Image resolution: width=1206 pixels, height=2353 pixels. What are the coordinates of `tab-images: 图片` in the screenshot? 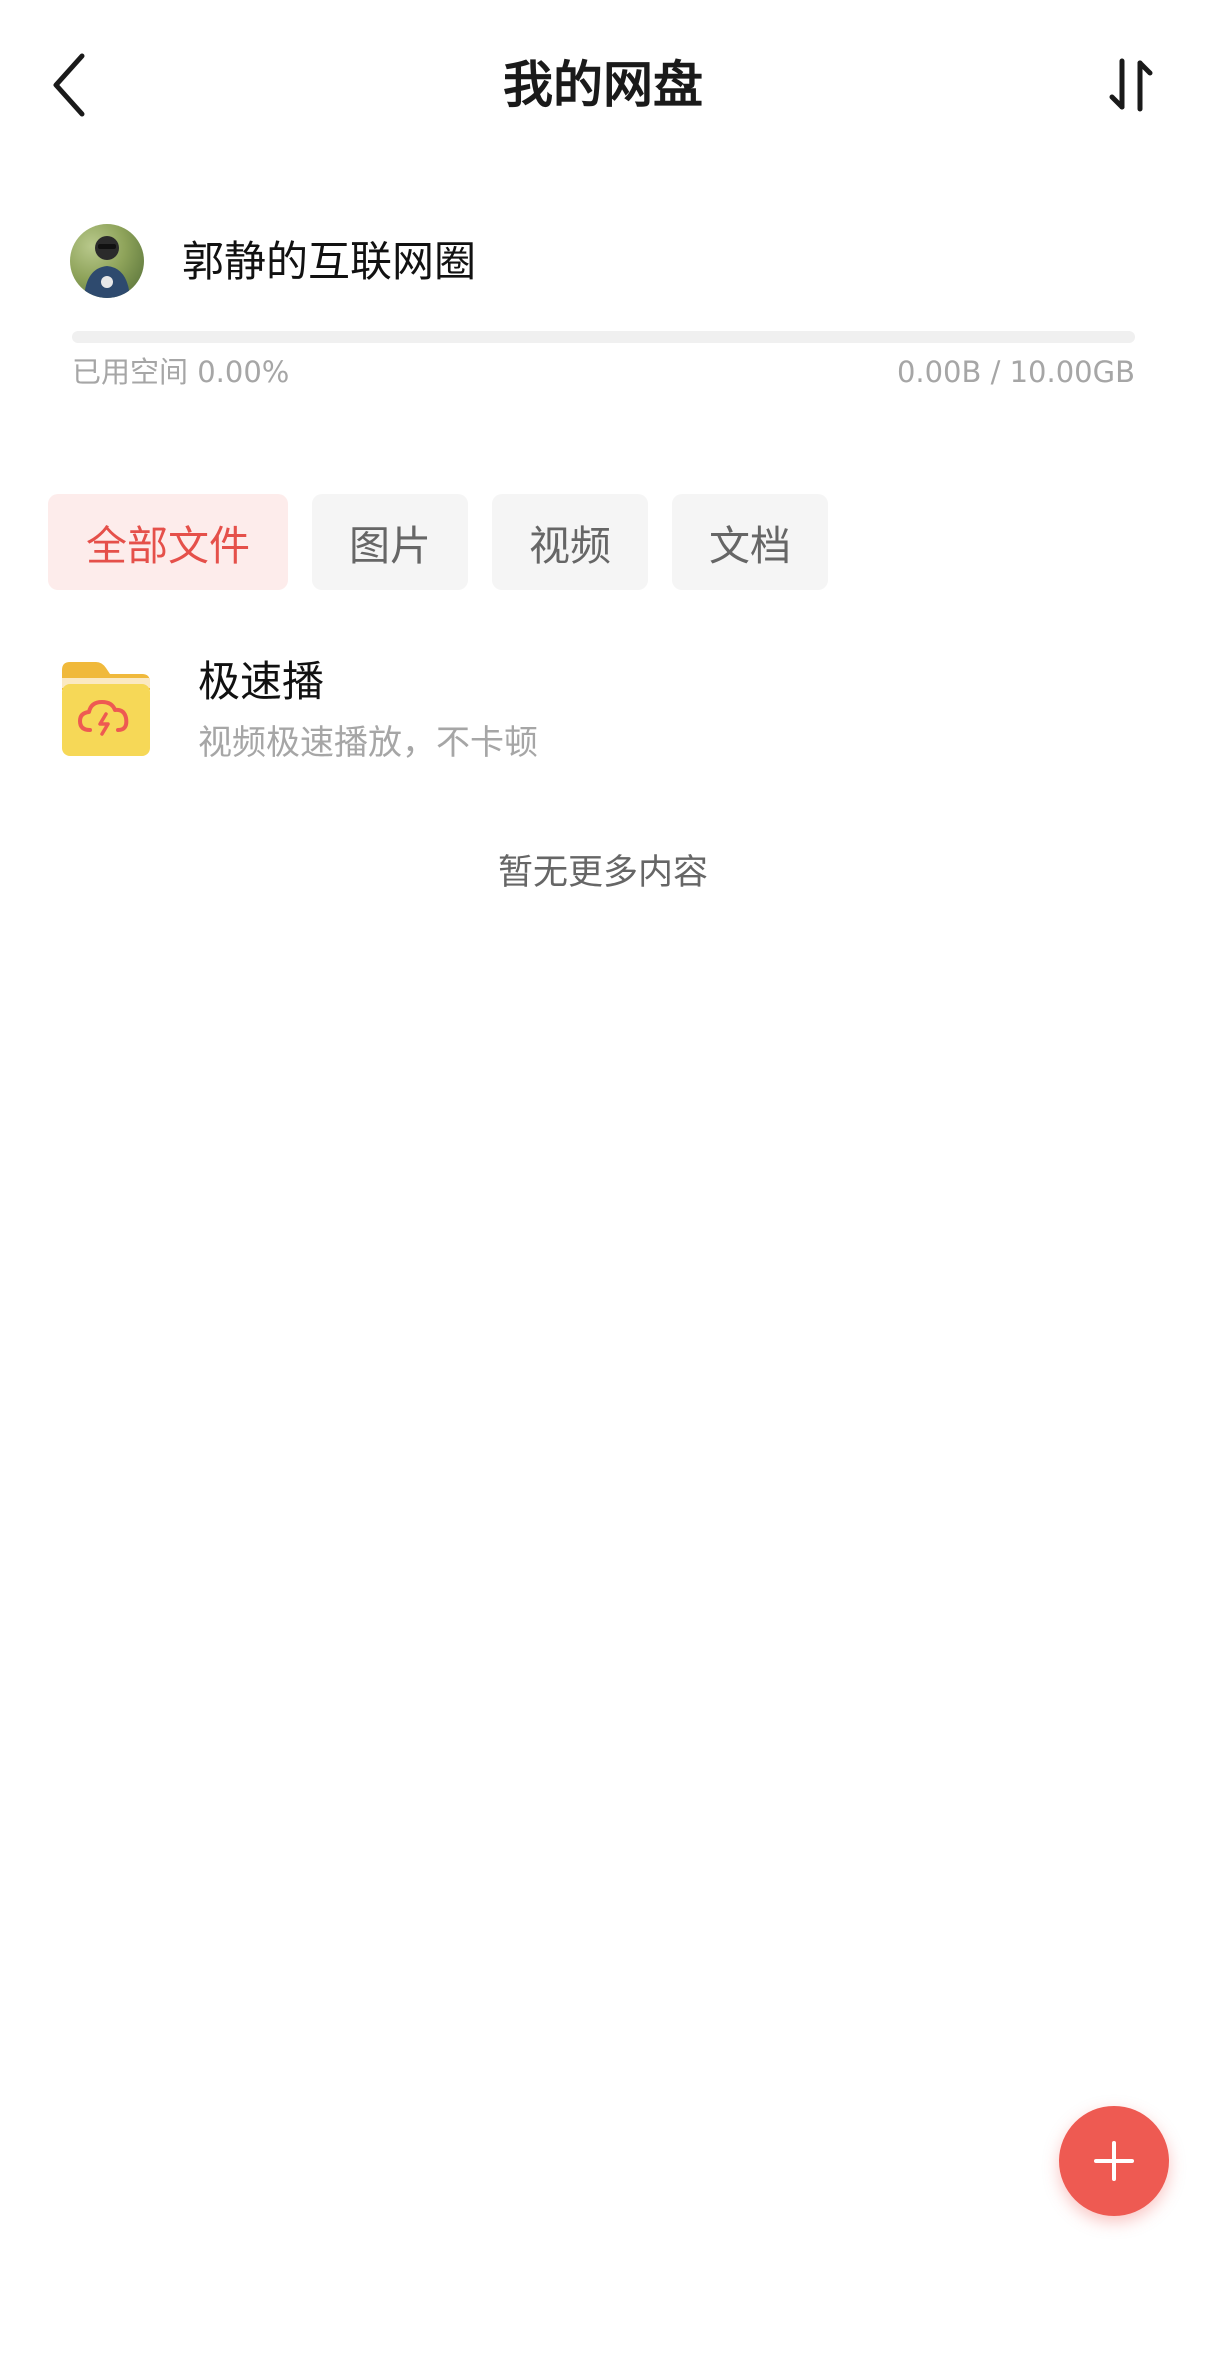 It's located at (390, 542).